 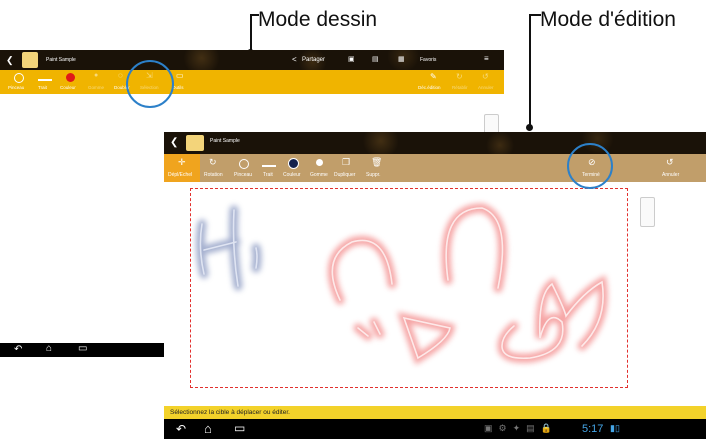 I want to click on home-nav-icon: ⌂, so click(x=49, y=348).